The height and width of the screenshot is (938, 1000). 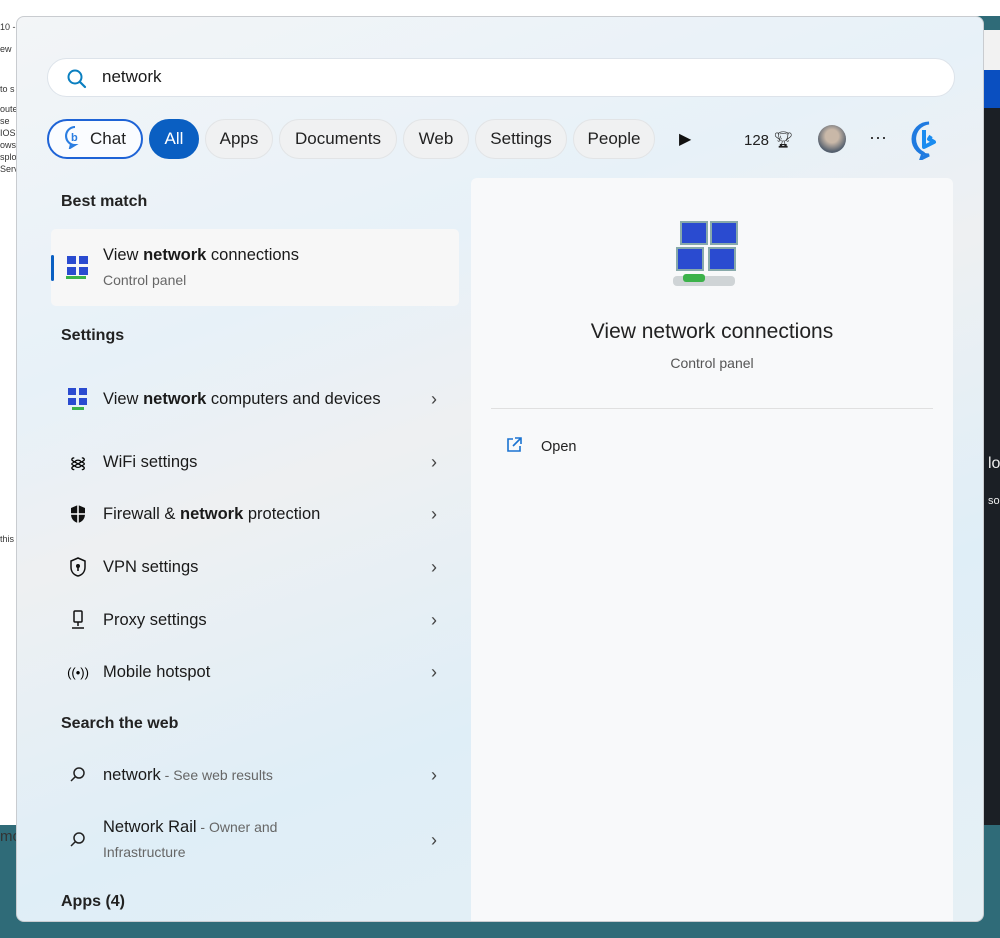 What do you see at coordinates (6, 49) in the screenshot?
I see `bg-text: ew` at bounding box center [6, 49].